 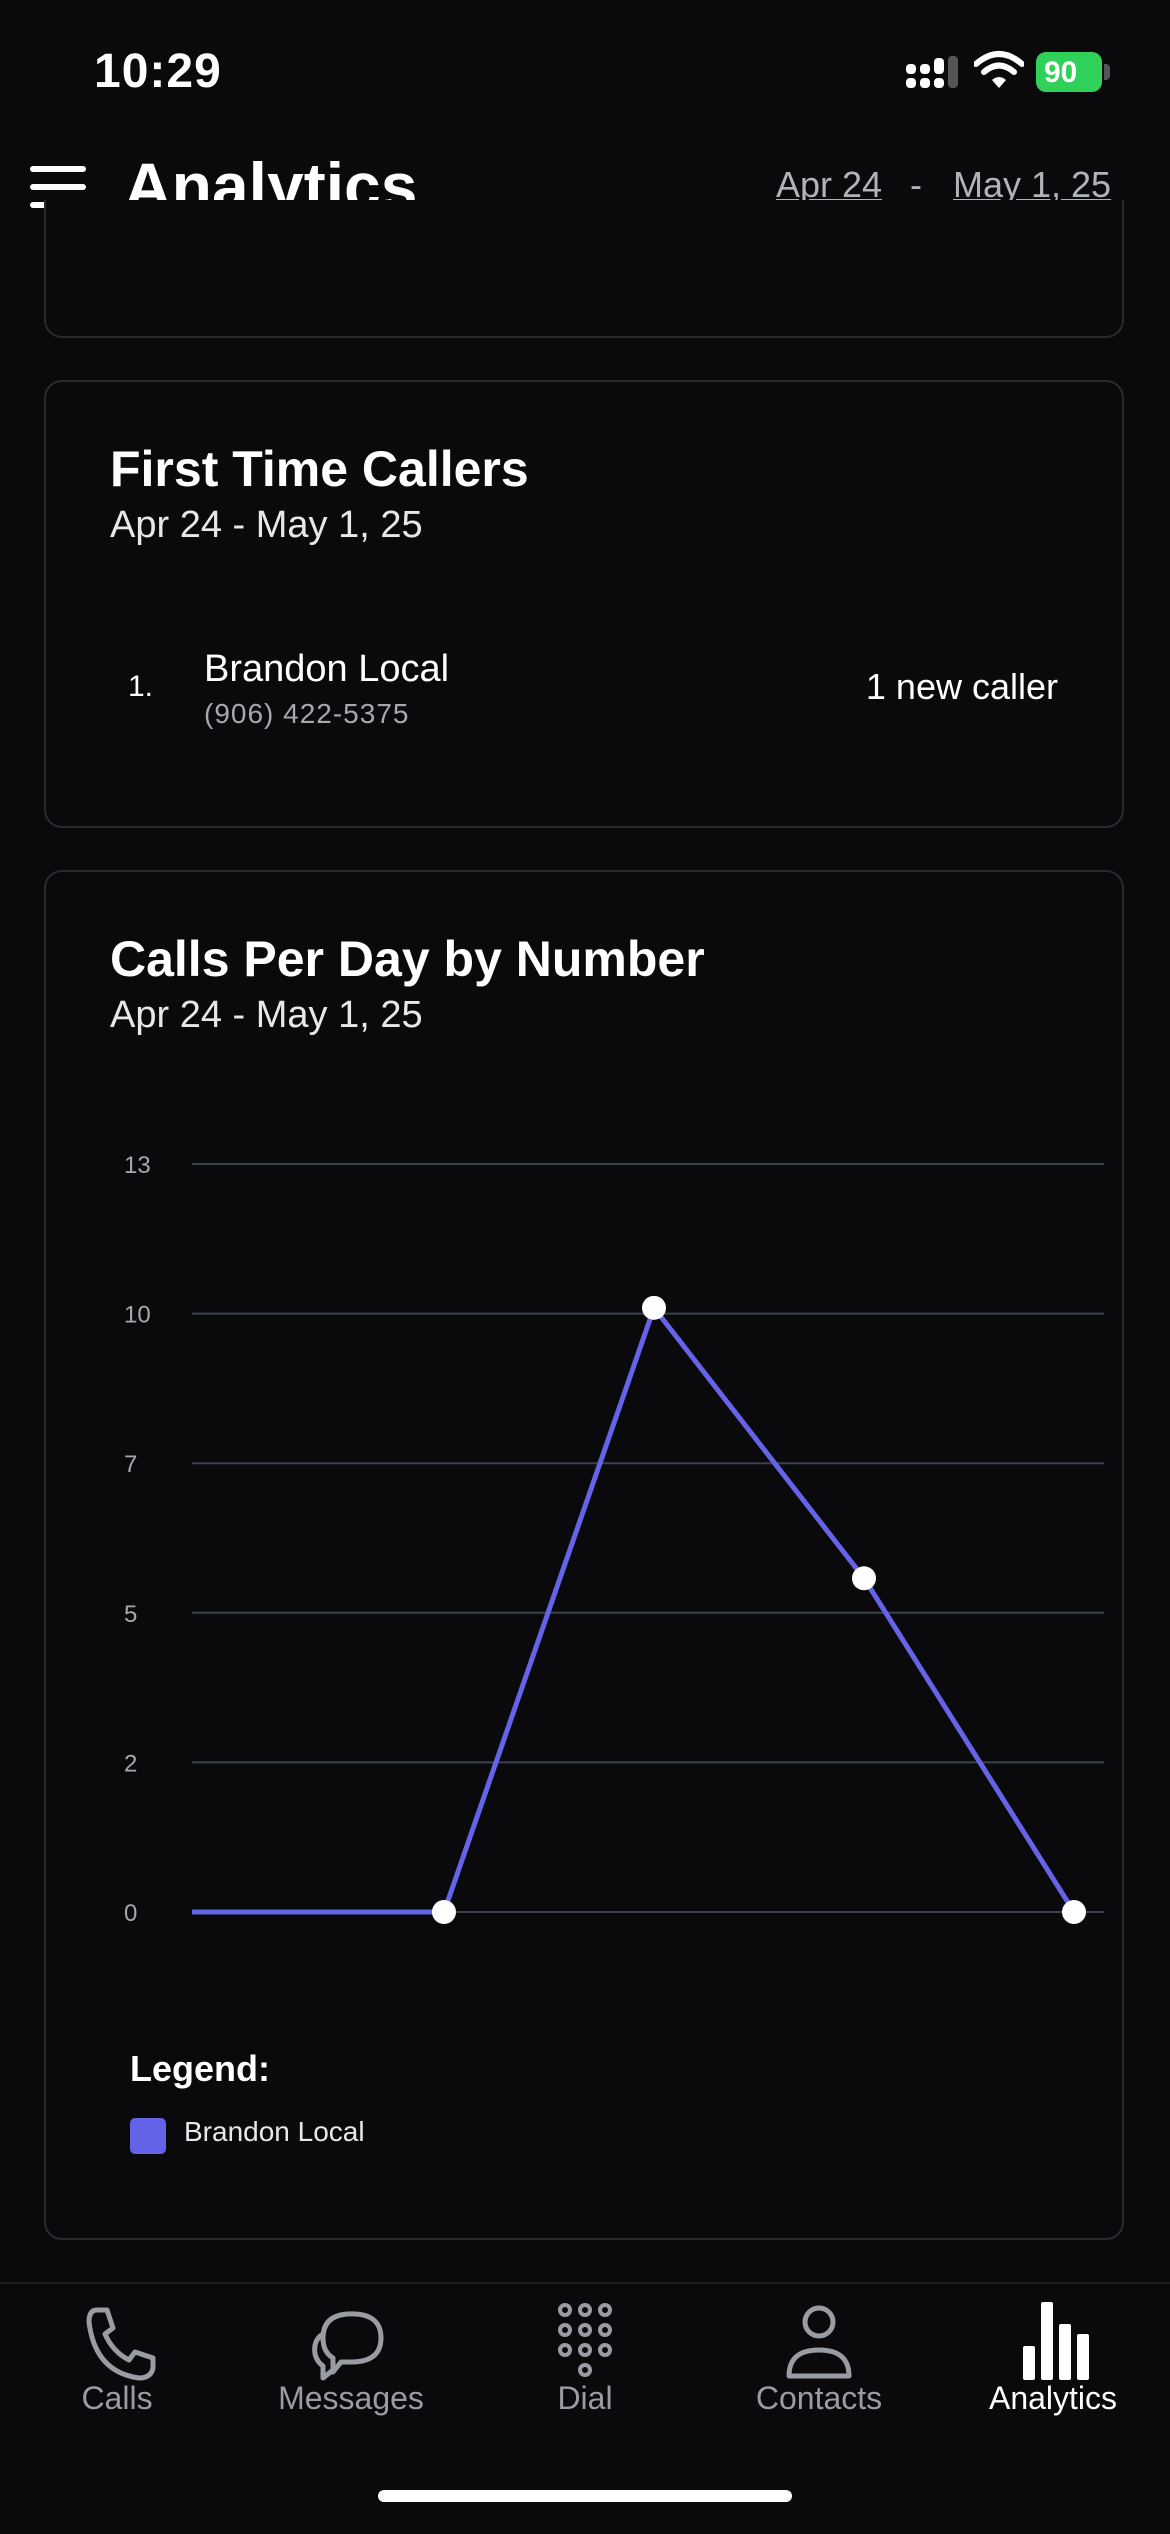 I want to click on tab-contacts: Contacts, so click(x=819, y=2359).